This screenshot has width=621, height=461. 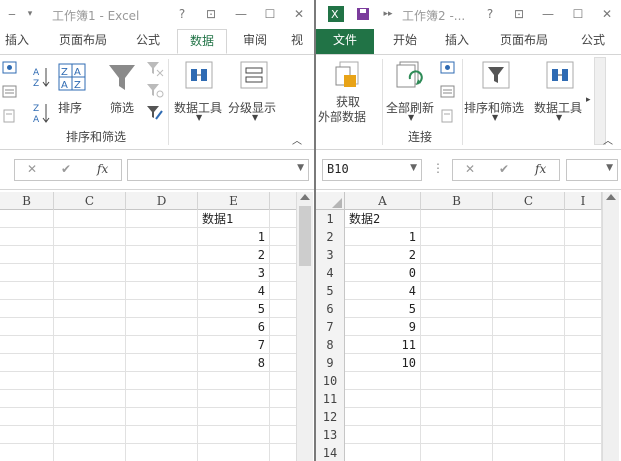 What do you see at coordinates (155, 69) in the screenshot?
I see `clear-filter-icon` at bounding box center [155, 69].